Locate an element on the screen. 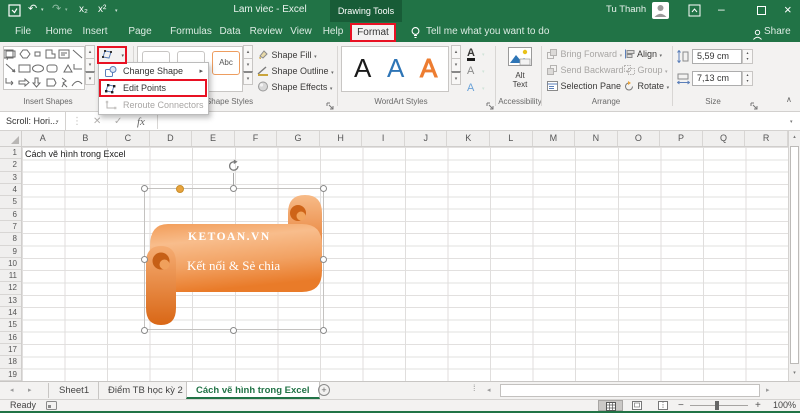 This screenshot has height=413, width=800. shape-gallery-scroll: ▴ ▾ ▾ is located at coordinates (90, 65).